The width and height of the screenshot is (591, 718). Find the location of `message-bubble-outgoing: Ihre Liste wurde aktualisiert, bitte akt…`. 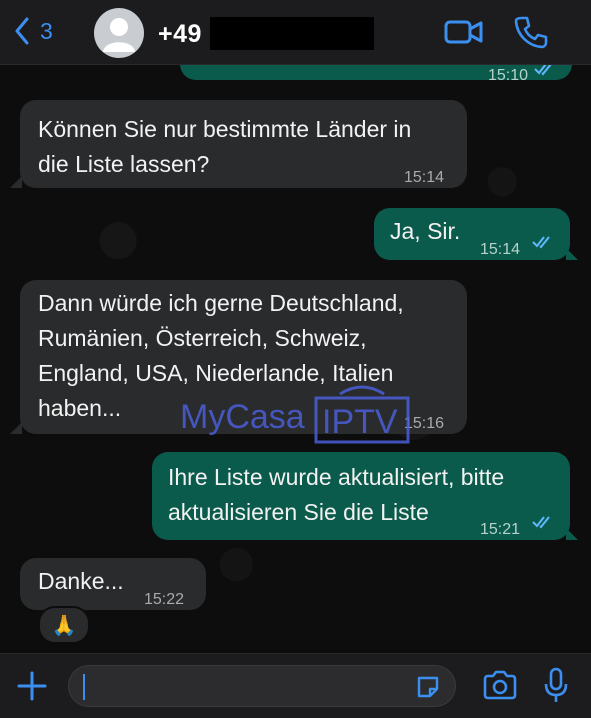

message-bubble-outgoing: Ihre Liste wurde aktualisiert, bitte akt… is located at coordinates (361, 496).